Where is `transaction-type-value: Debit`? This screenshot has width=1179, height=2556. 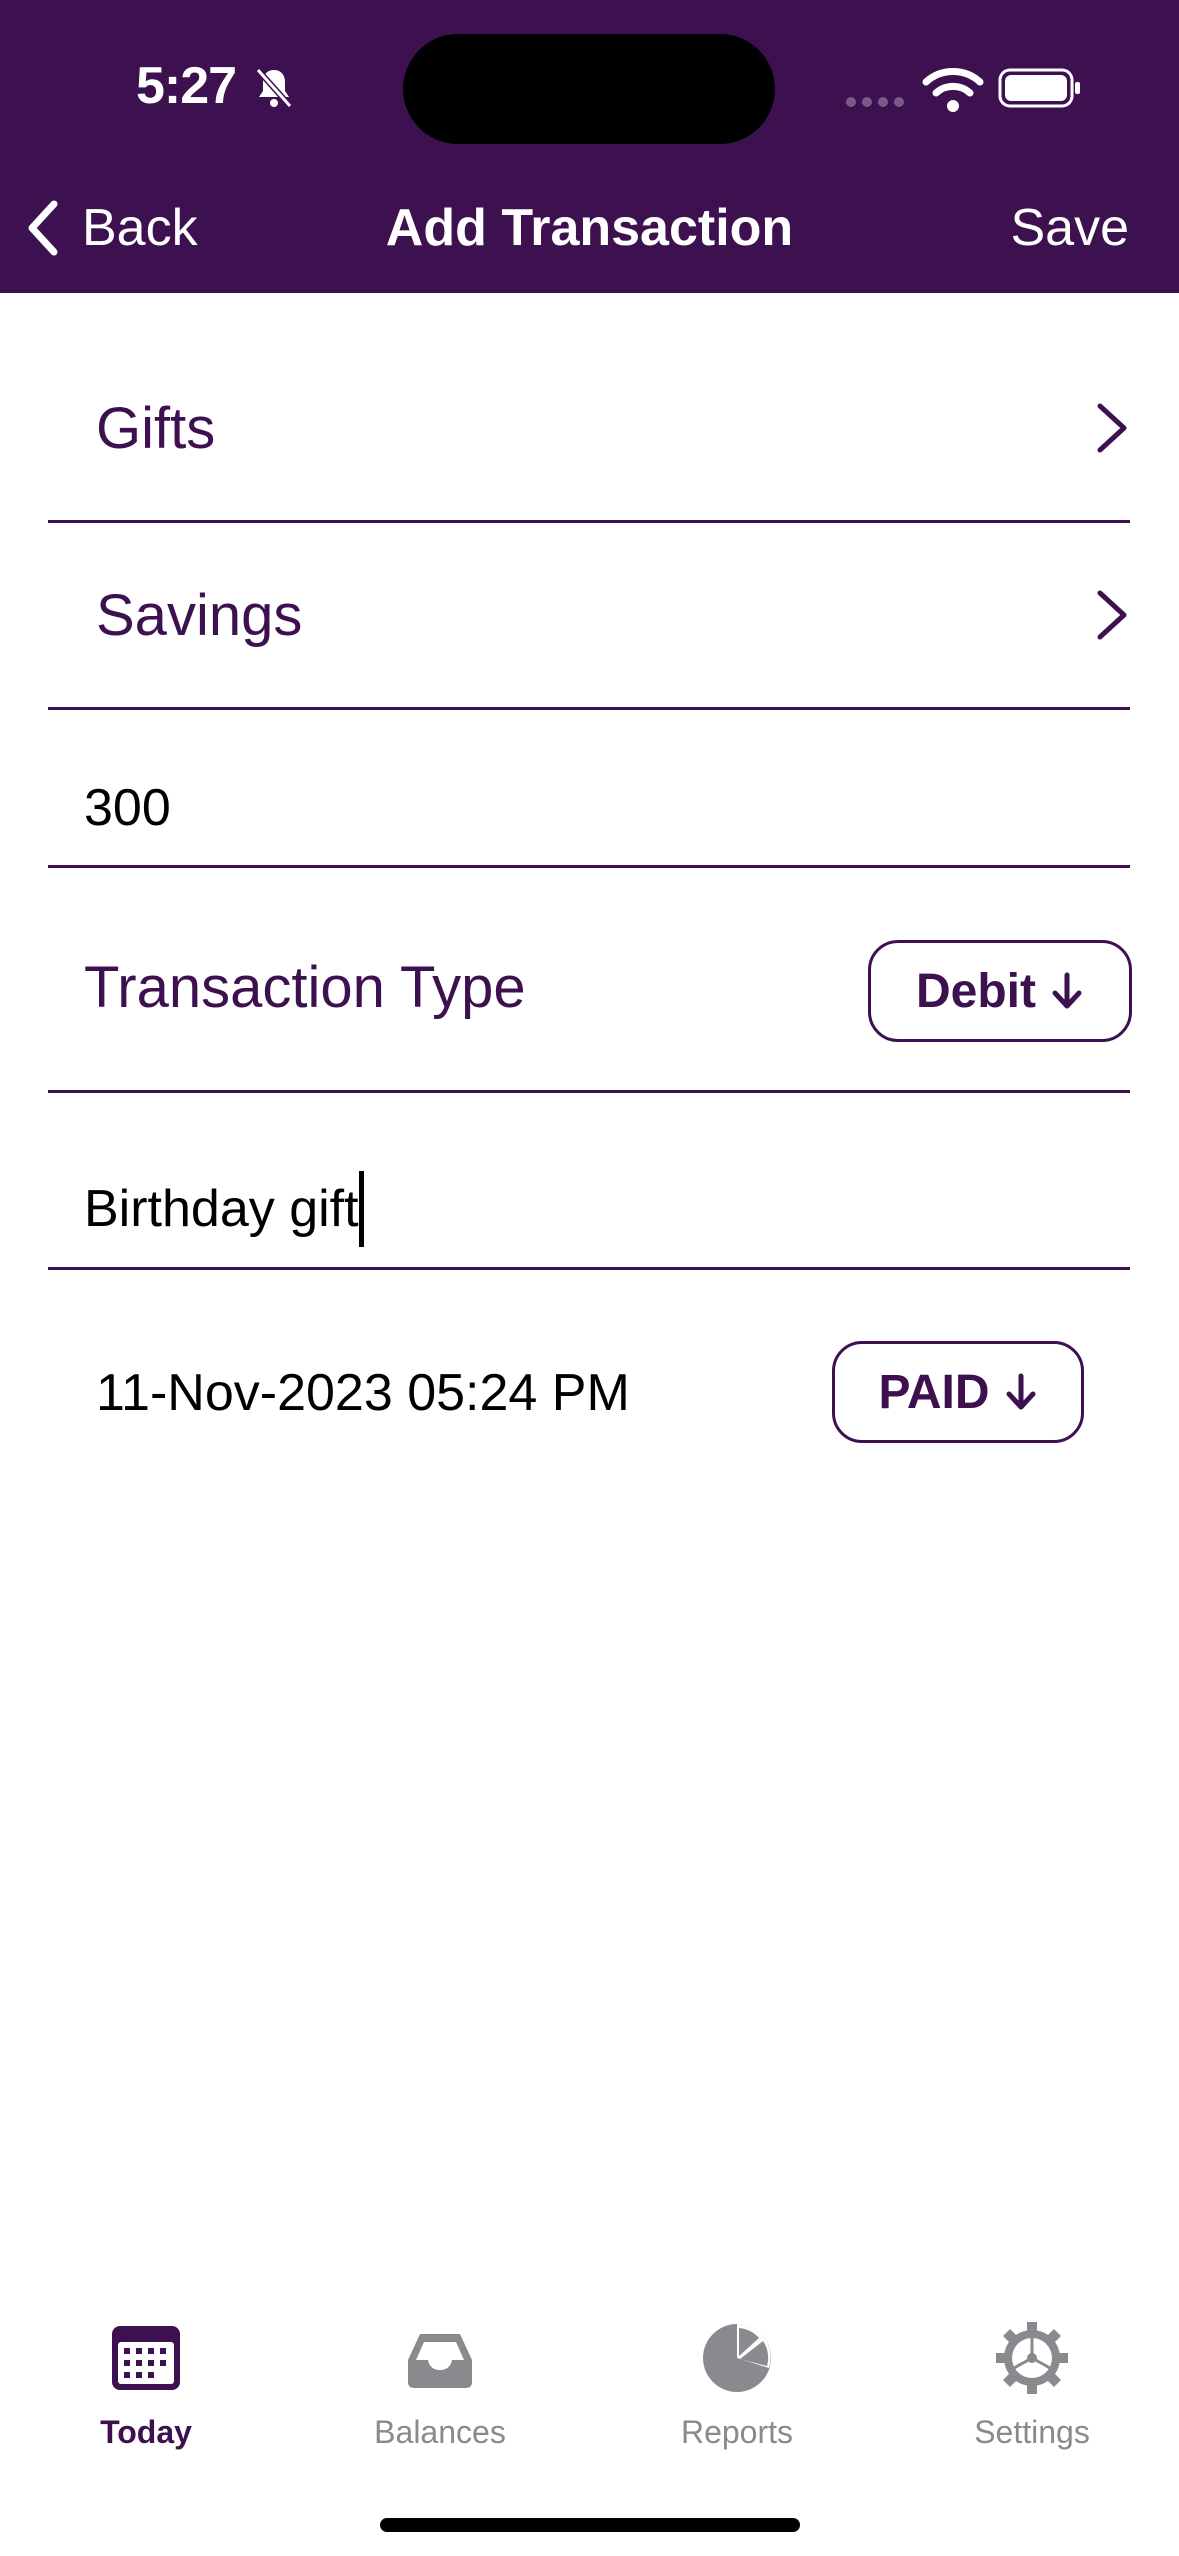
transaction-type-value: Debit is located at coordinates (976, 991).